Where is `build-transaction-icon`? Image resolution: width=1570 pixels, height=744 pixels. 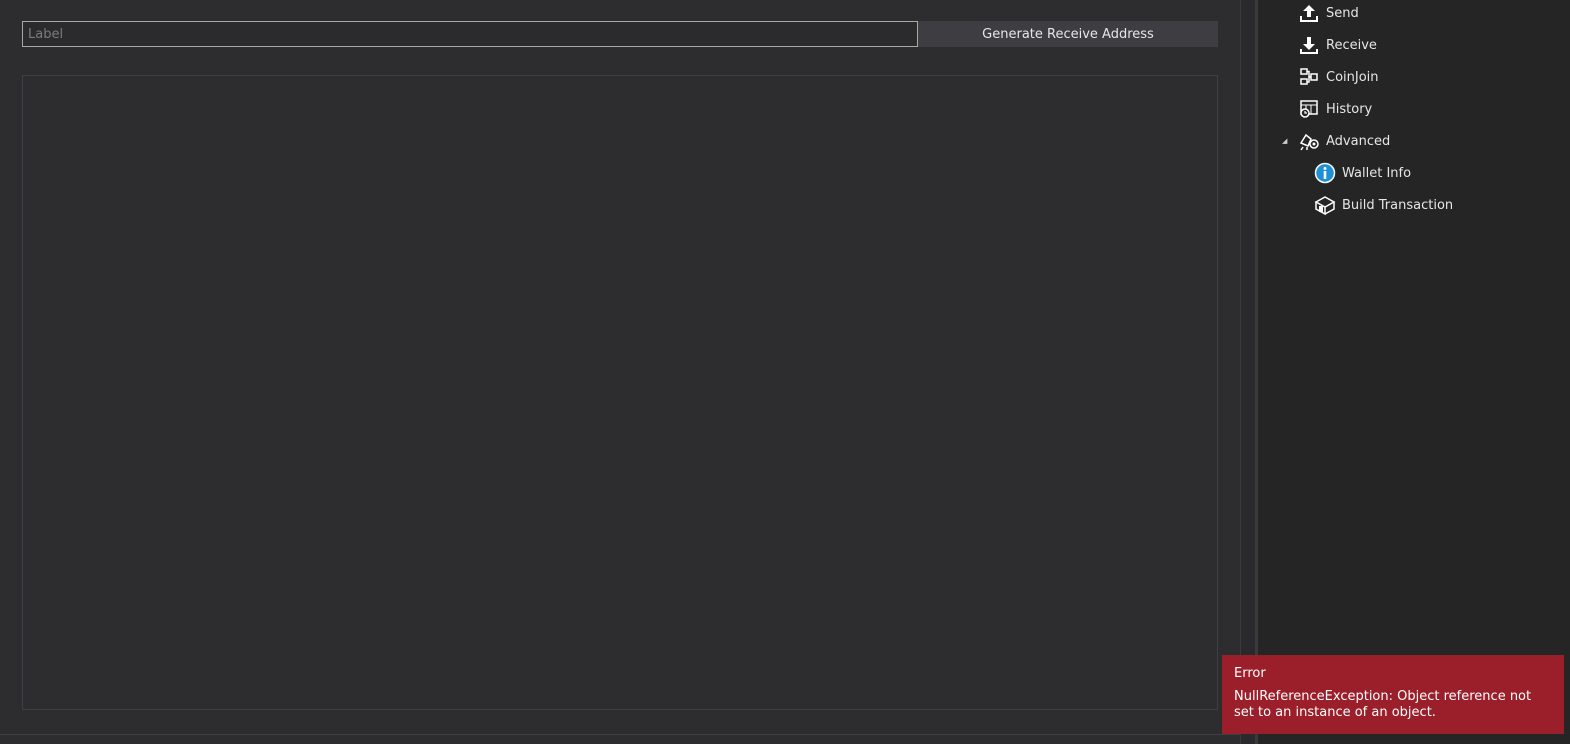 build-transaction-icon is located at coordinates (1325, 205).